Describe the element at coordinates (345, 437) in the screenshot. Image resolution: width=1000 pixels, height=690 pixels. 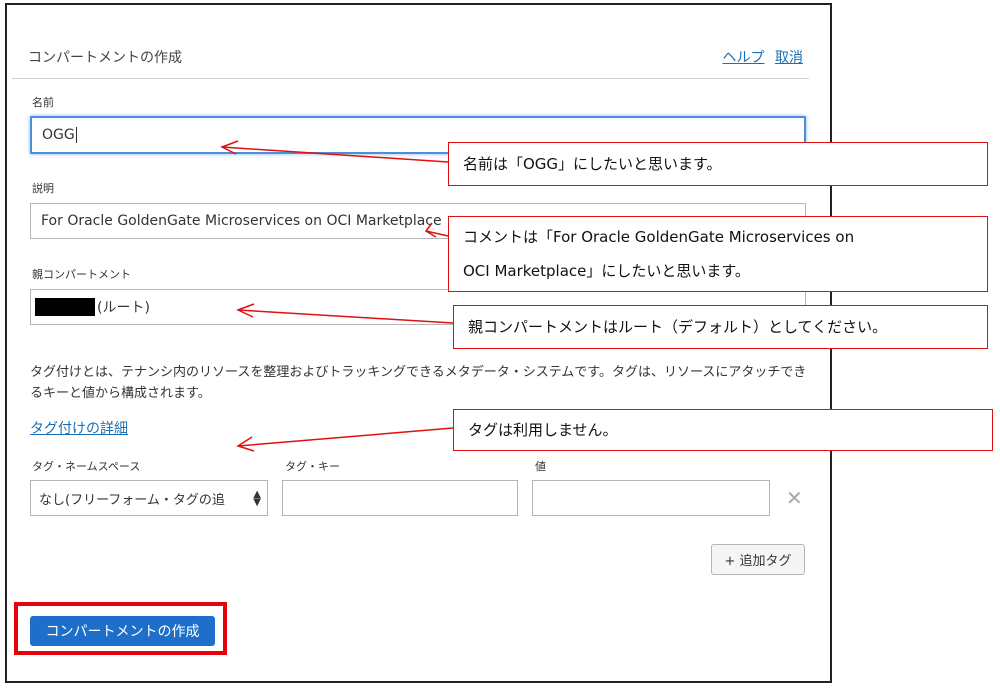
I see `arrow-tag` at that location.